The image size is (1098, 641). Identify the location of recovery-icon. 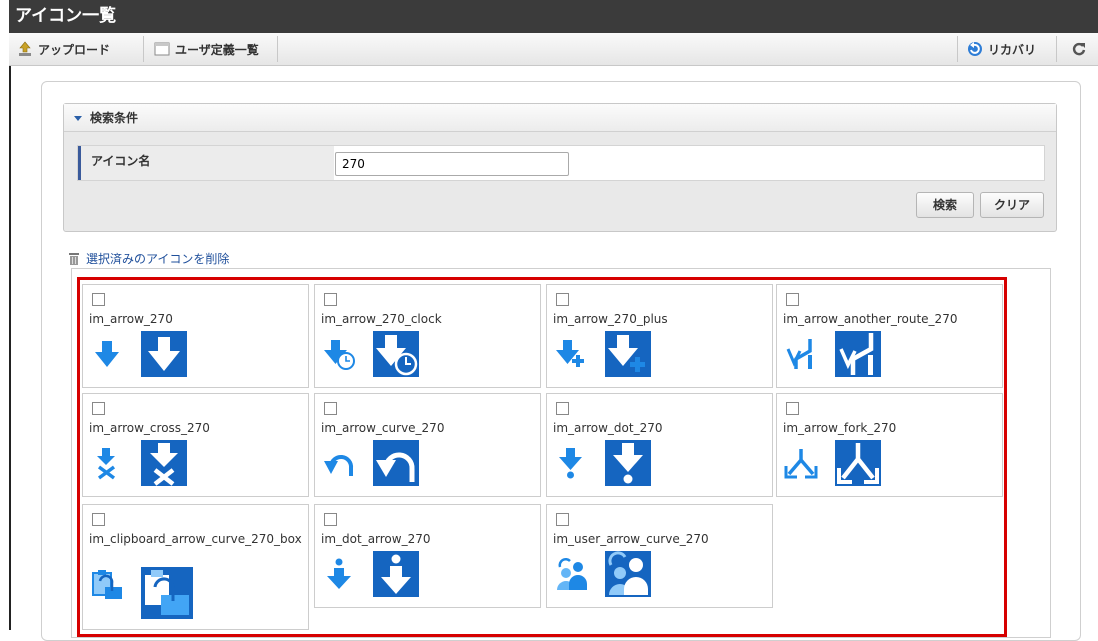
(975, 49).